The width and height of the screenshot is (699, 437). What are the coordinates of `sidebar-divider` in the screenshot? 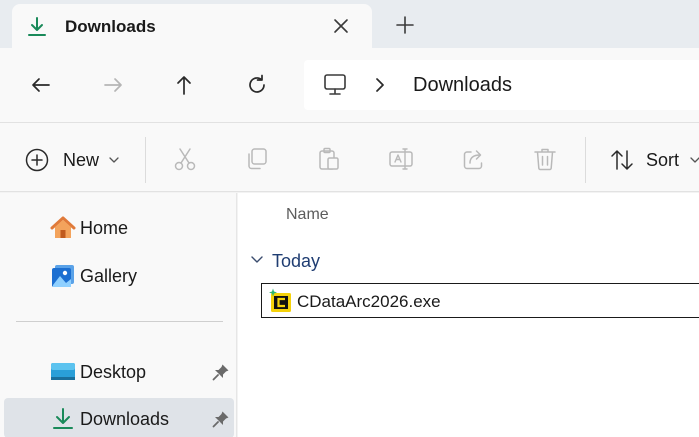 It's located at (119, 321).